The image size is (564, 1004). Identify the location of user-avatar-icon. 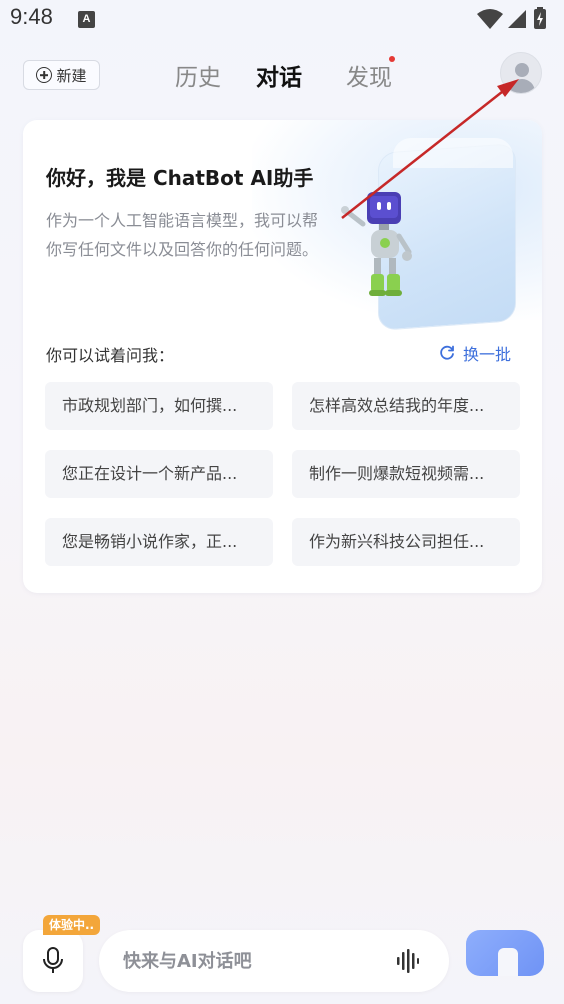
(521, 73).